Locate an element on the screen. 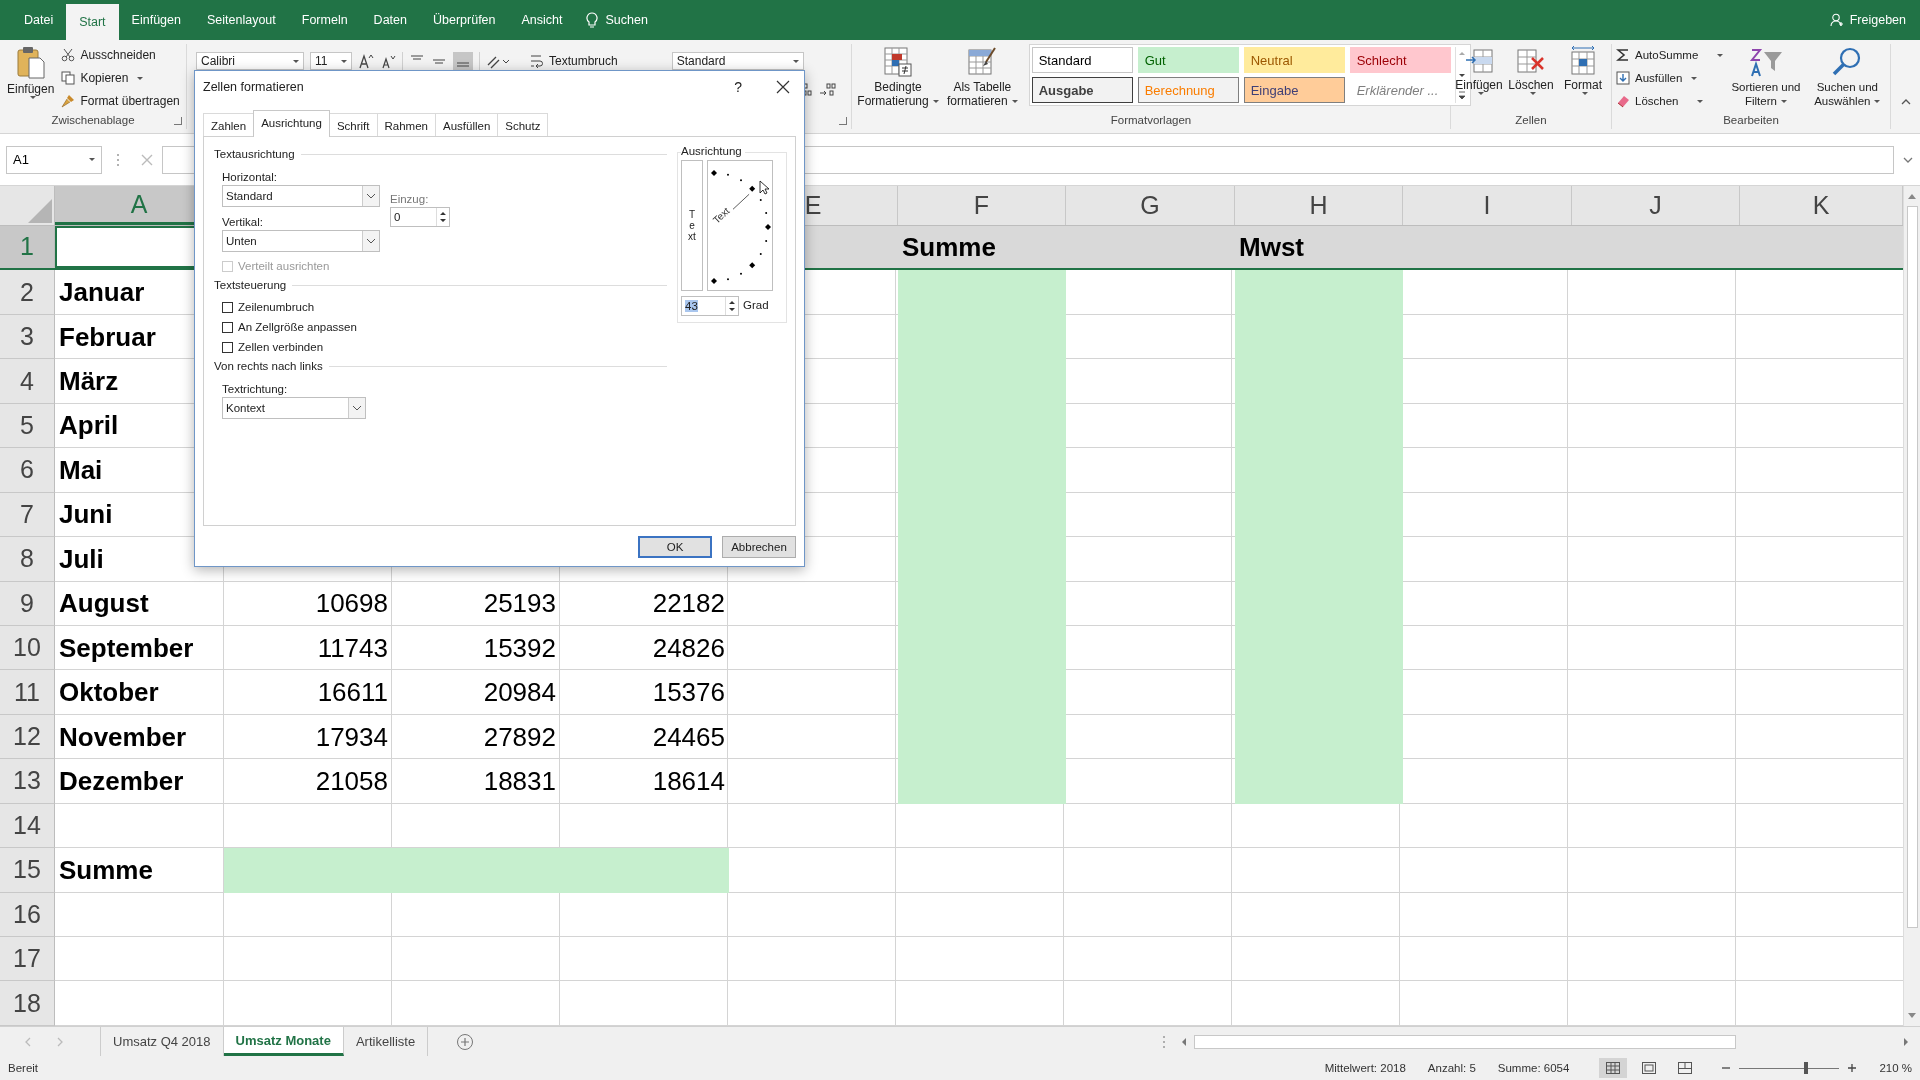  row-header: 2 is located at coordinates (27, 292).